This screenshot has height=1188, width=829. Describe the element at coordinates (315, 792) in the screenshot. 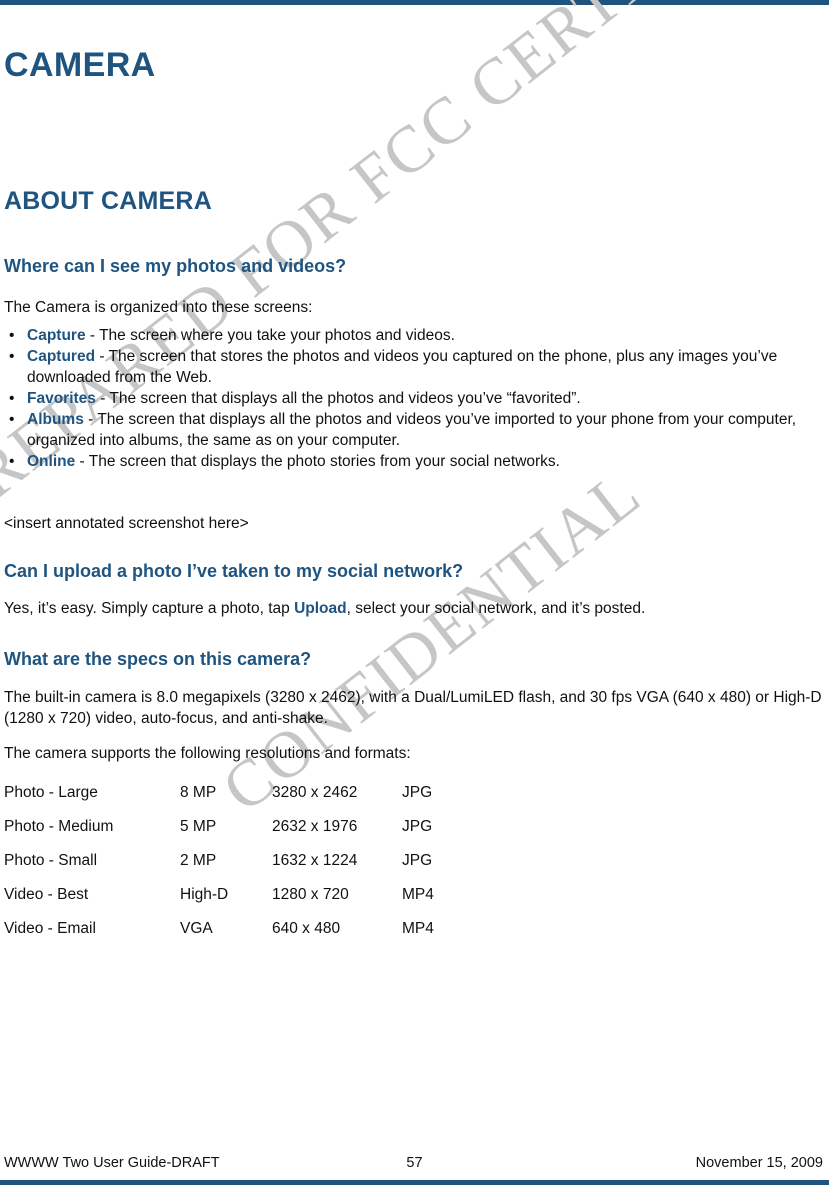

I see `cell-resolution: 3280 x 2462` at that location.